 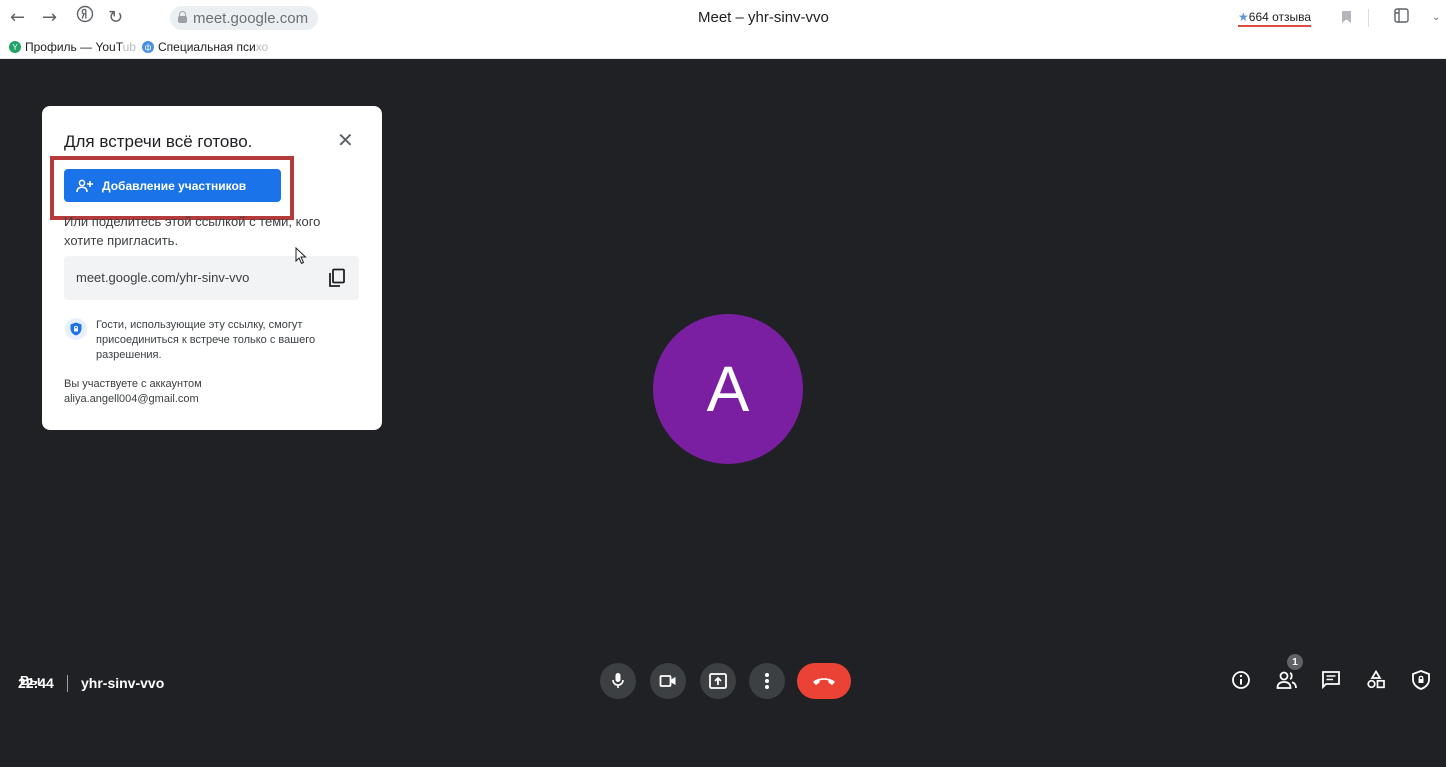 I want to click on camera-button, so click(x=668, y=681).